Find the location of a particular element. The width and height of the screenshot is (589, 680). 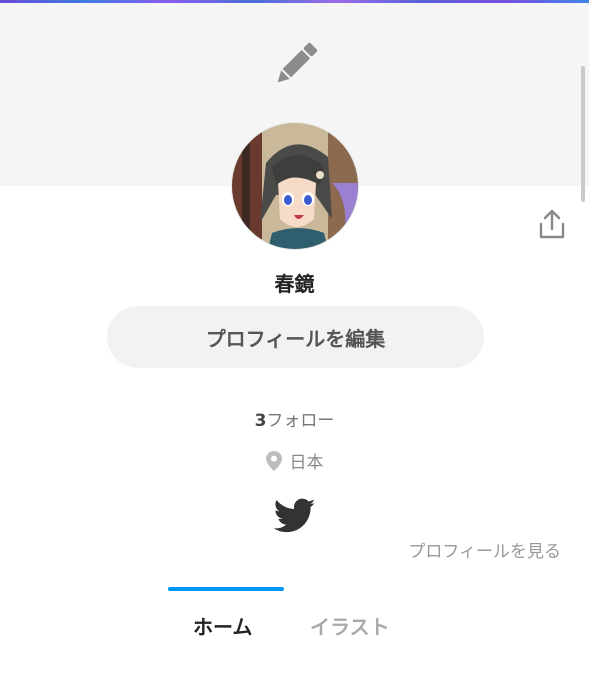

share-button is located at coordinates (552, 224).